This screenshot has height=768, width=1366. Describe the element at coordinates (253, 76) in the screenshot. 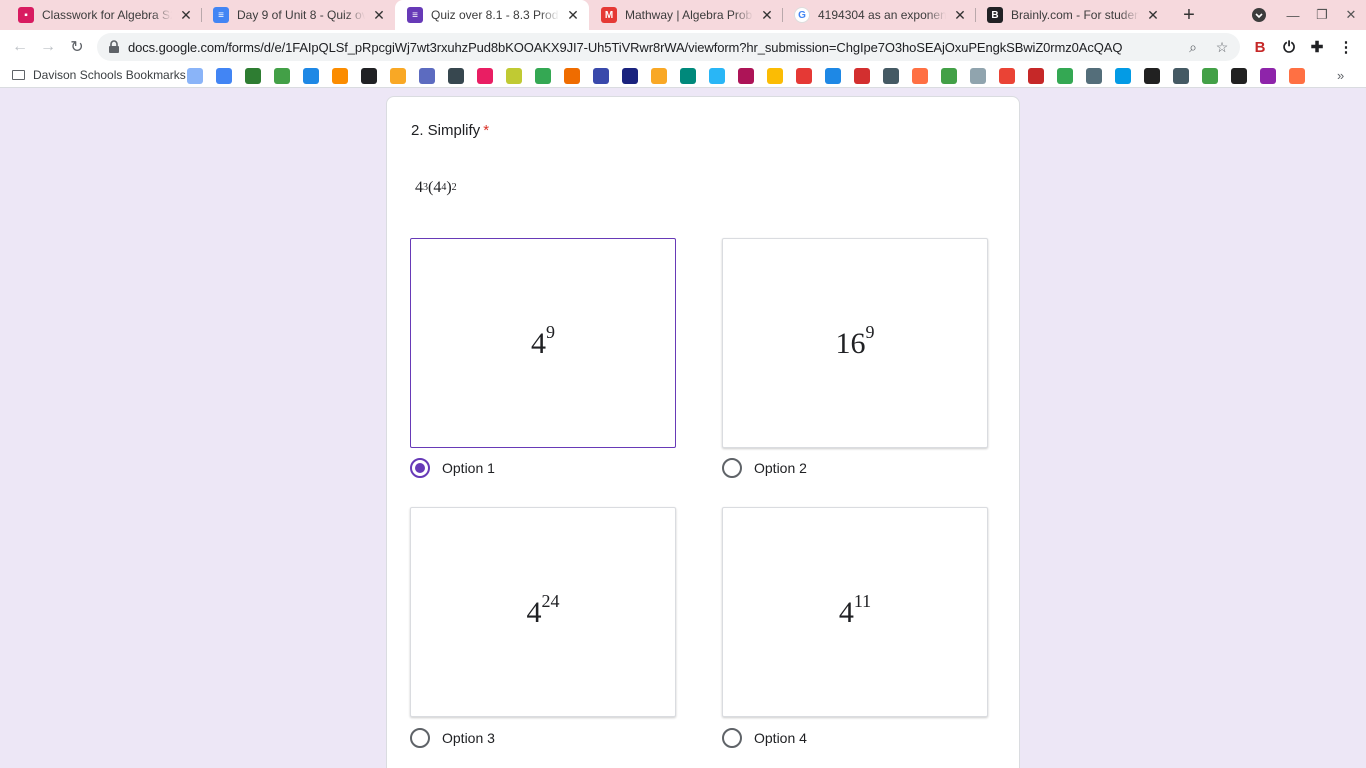

I see `brazil-flag-icon` at that location.